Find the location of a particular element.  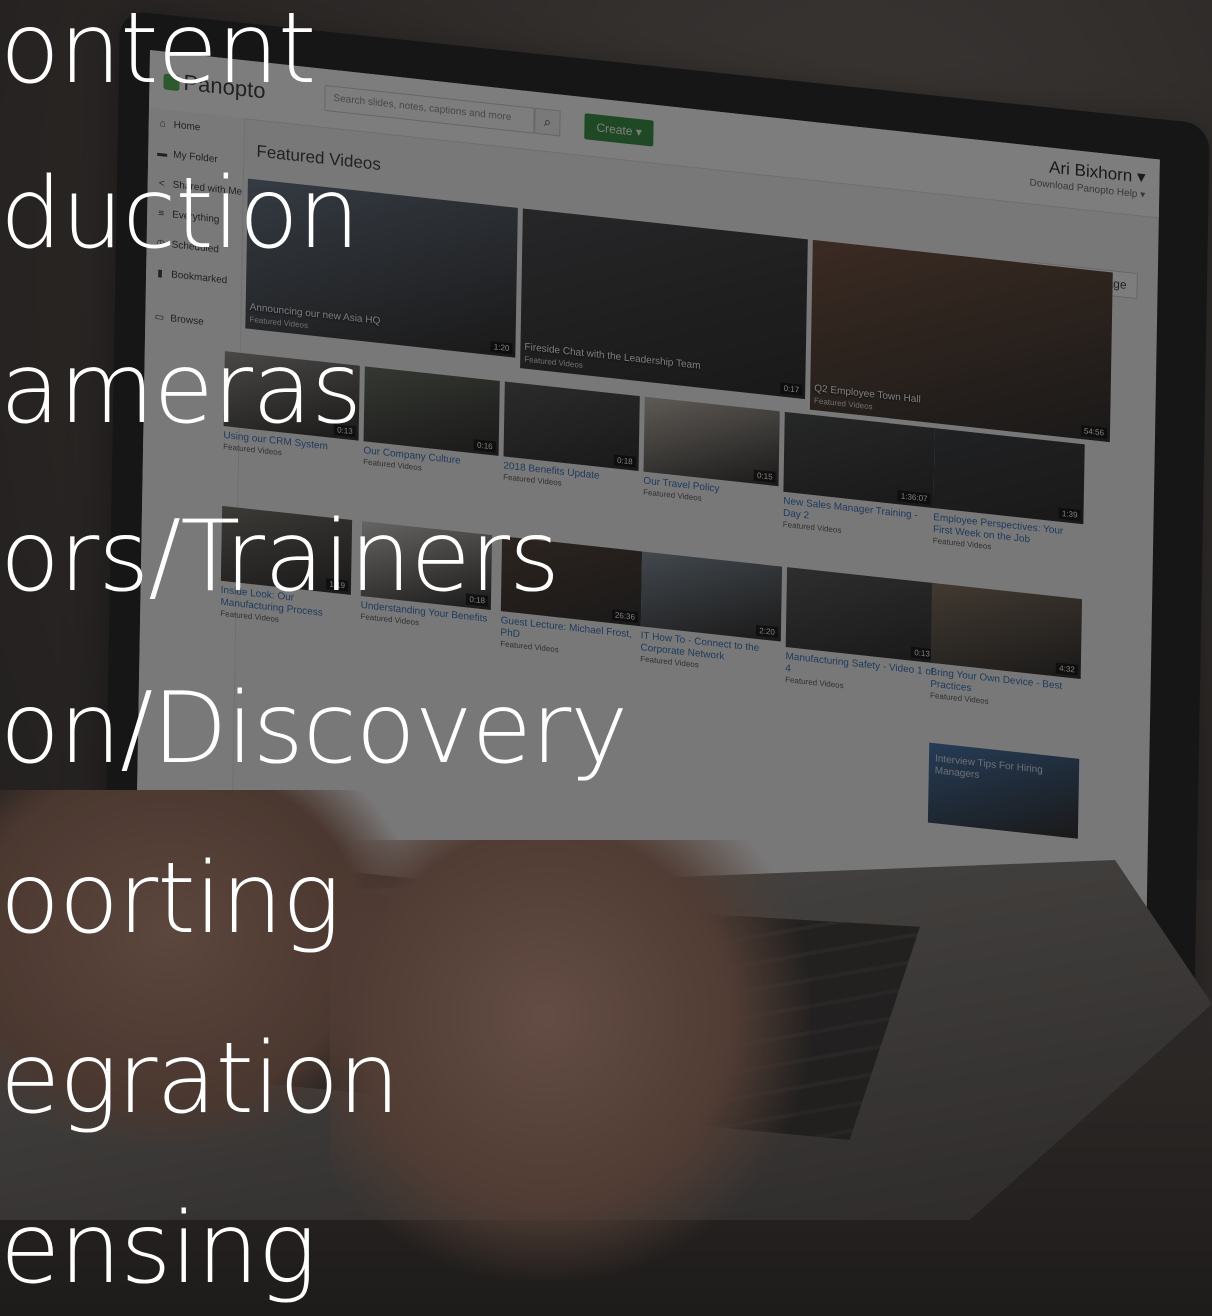

overlay-line: on/Discovery is located at coordinates (314, 729).